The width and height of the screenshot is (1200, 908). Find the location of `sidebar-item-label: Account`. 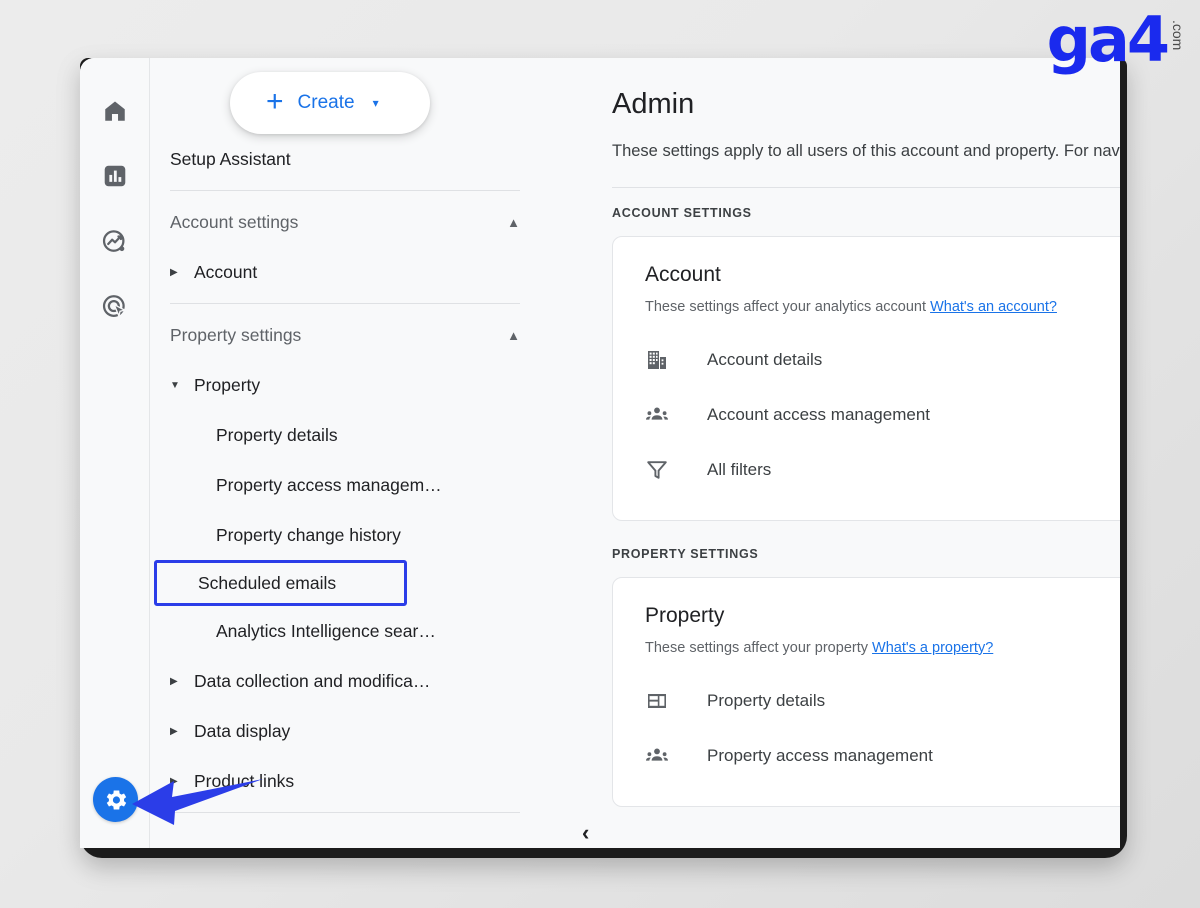

sidebar-item-label: Account is located at coordinates (226, 271).